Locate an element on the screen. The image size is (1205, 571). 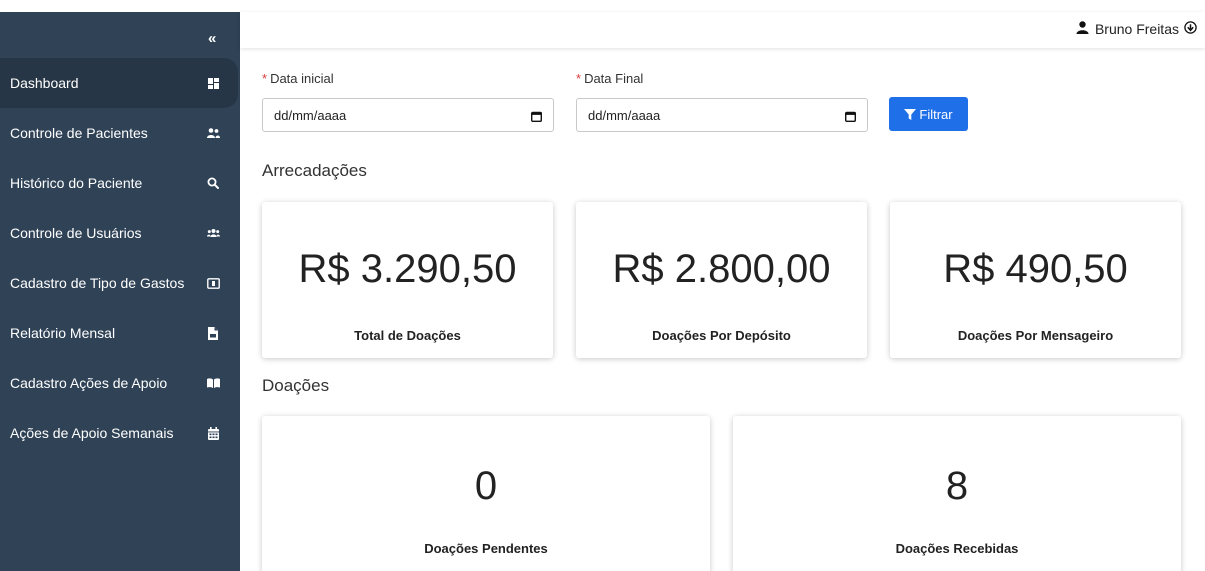
card-label: Total de Doações is located at coordinates (407, 335).